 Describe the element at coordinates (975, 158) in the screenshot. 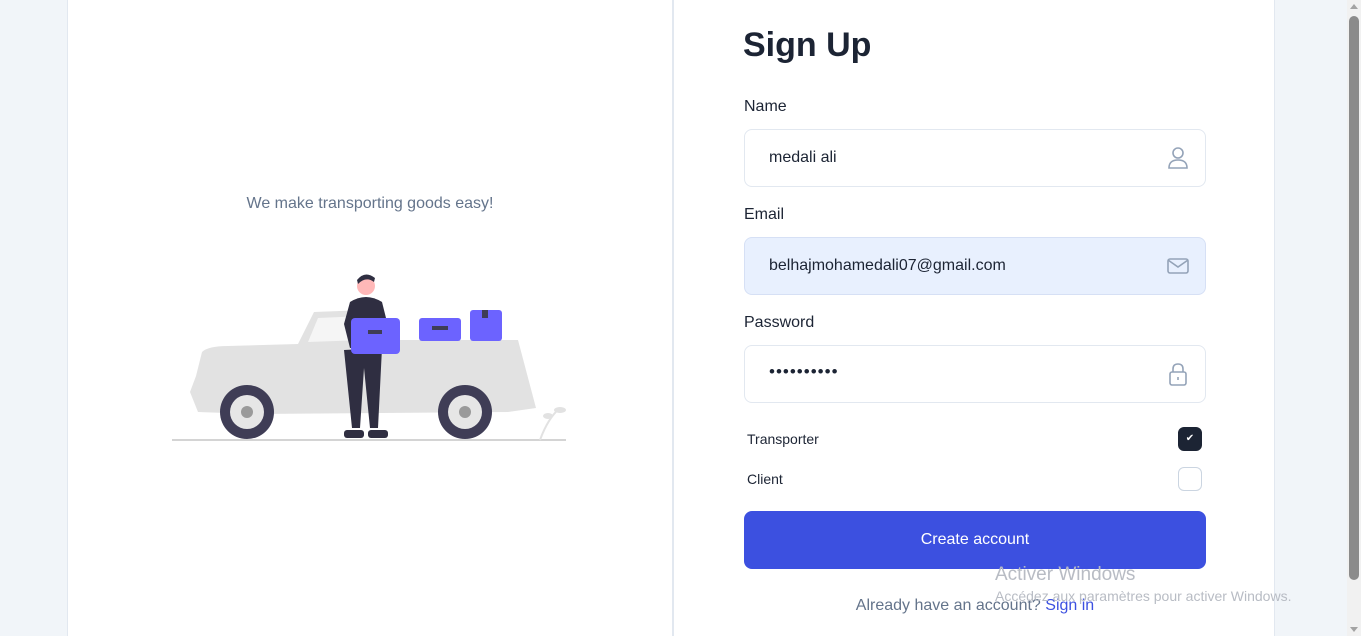

I see `name-field: medali ali` at that location.